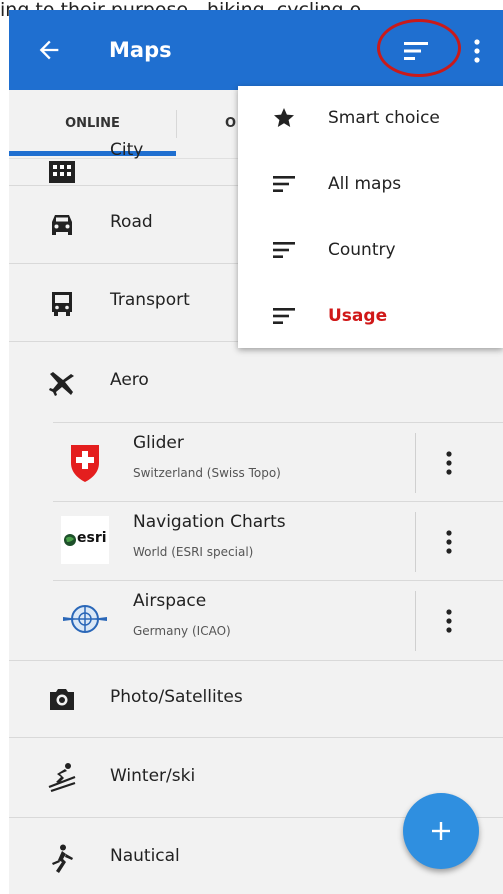  What do you see at coordinates (158, 443) in the screenshot?
I see `map-name: Glider` at bounding box center [158, 443].